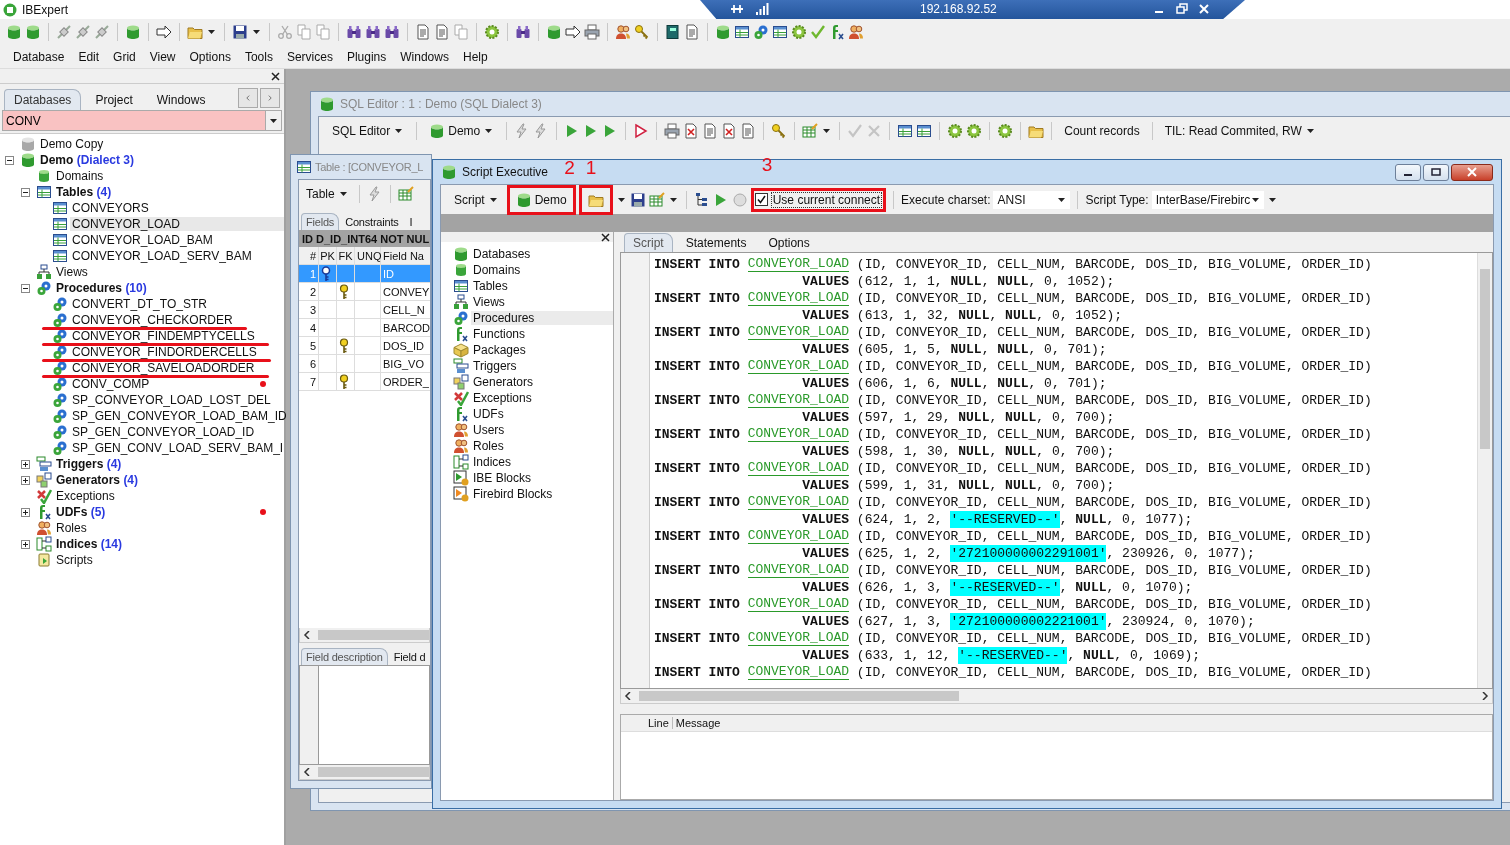  I want to click on object-type-item: Tables, so click(490, 286).